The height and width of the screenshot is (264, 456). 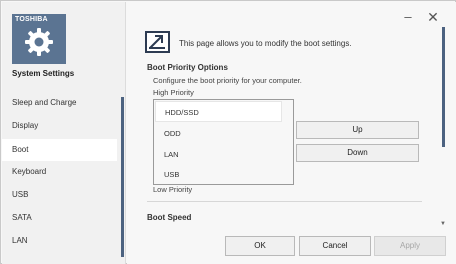 What do you see at coordinates (410, 246) in the screenshot?
I see `apply-button: Apply` at bounding box center [410, 246].